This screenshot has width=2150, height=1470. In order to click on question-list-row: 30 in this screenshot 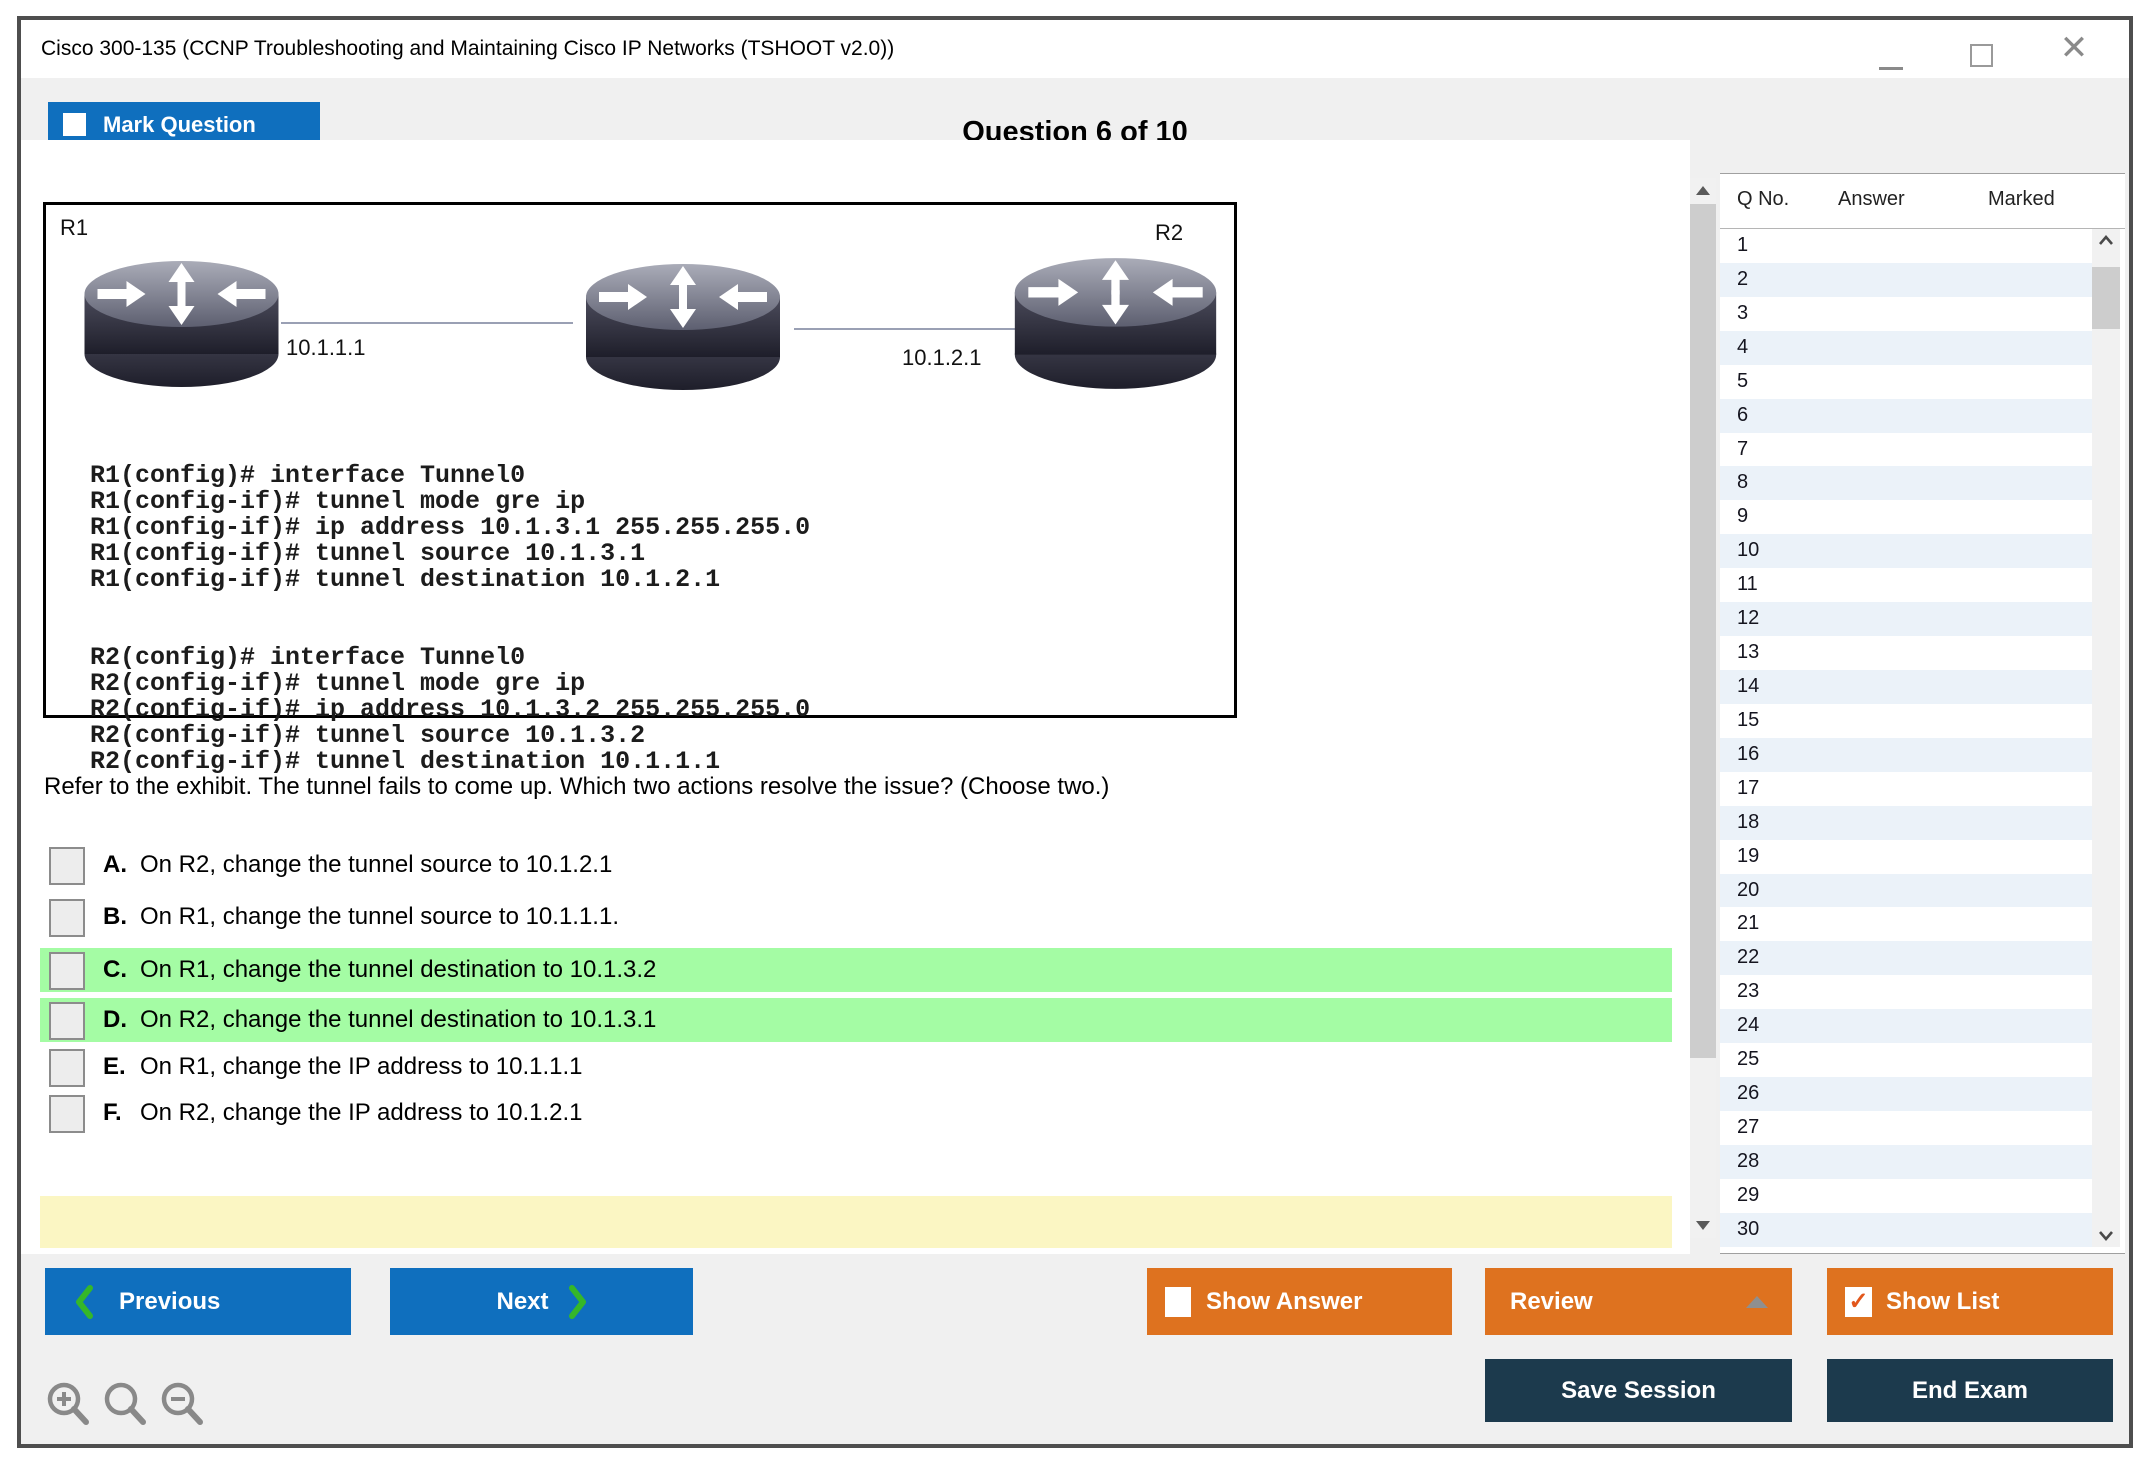, I will do `click(1906, 1229)`.